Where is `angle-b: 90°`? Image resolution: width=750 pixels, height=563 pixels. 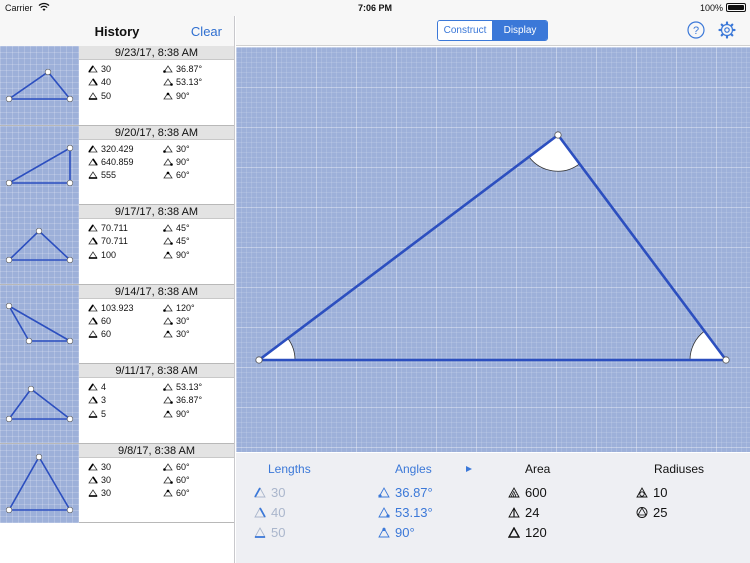
angle-b: 90° is located at coordinates (183, 161).